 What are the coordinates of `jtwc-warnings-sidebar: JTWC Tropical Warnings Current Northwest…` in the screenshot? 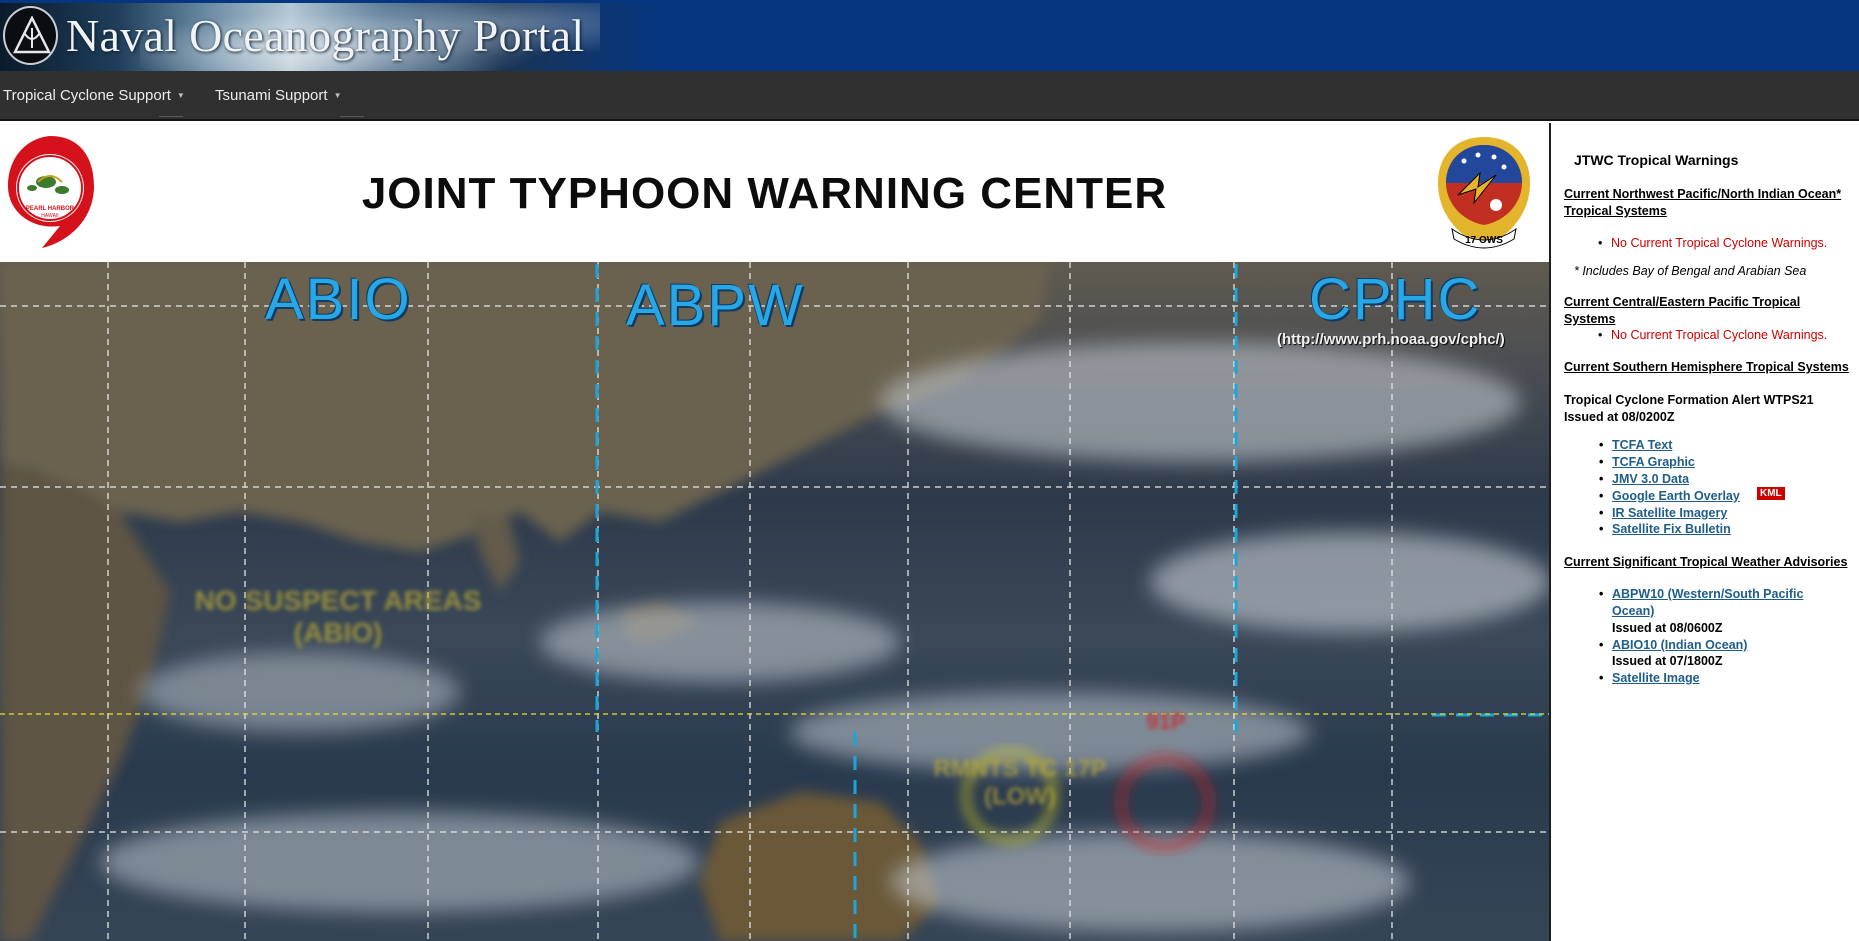 It's located at (1704, 532).